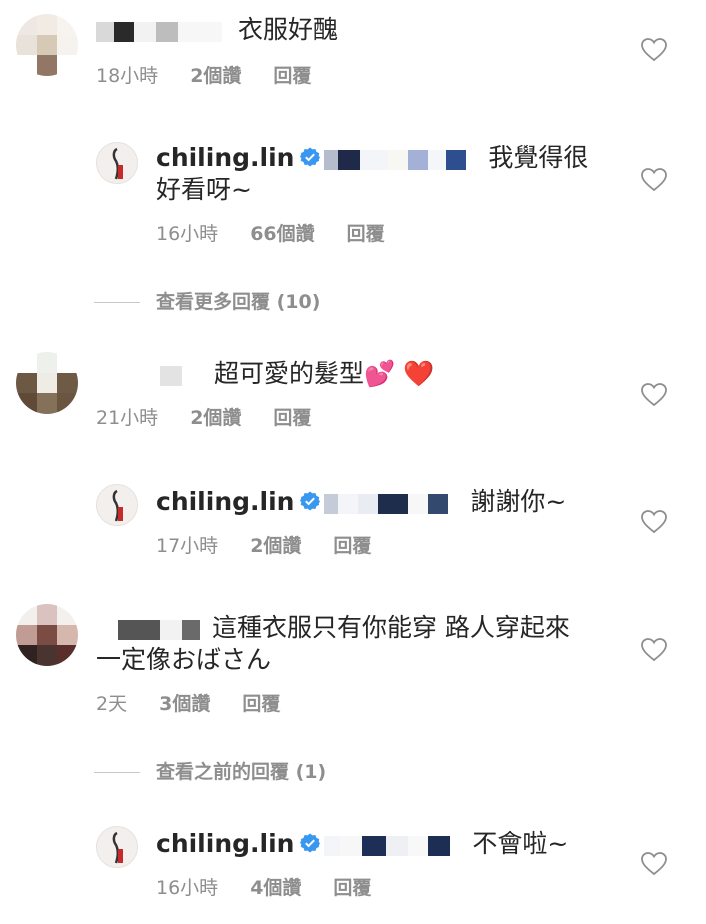  Describe the element at coordinates (287, 29) in the screenshot. I see `comment-body: 衣服好醜` at that location.